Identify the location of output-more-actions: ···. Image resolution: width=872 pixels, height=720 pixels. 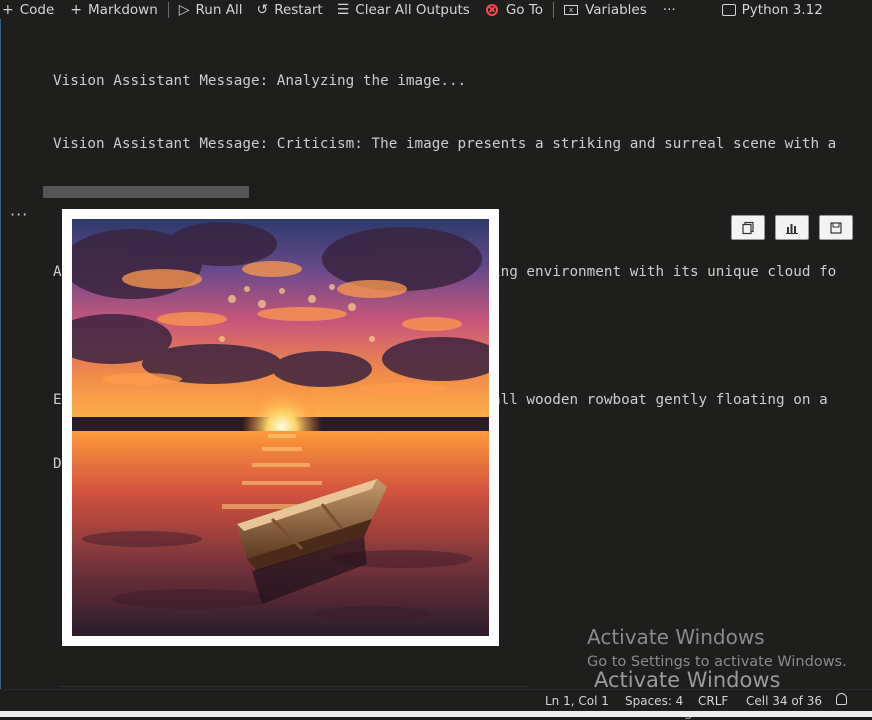
(19, 214).